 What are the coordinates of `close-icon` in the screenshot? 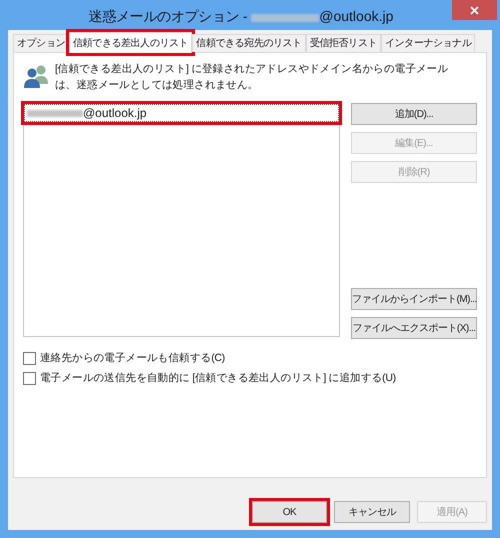 It's located at (474, 10).